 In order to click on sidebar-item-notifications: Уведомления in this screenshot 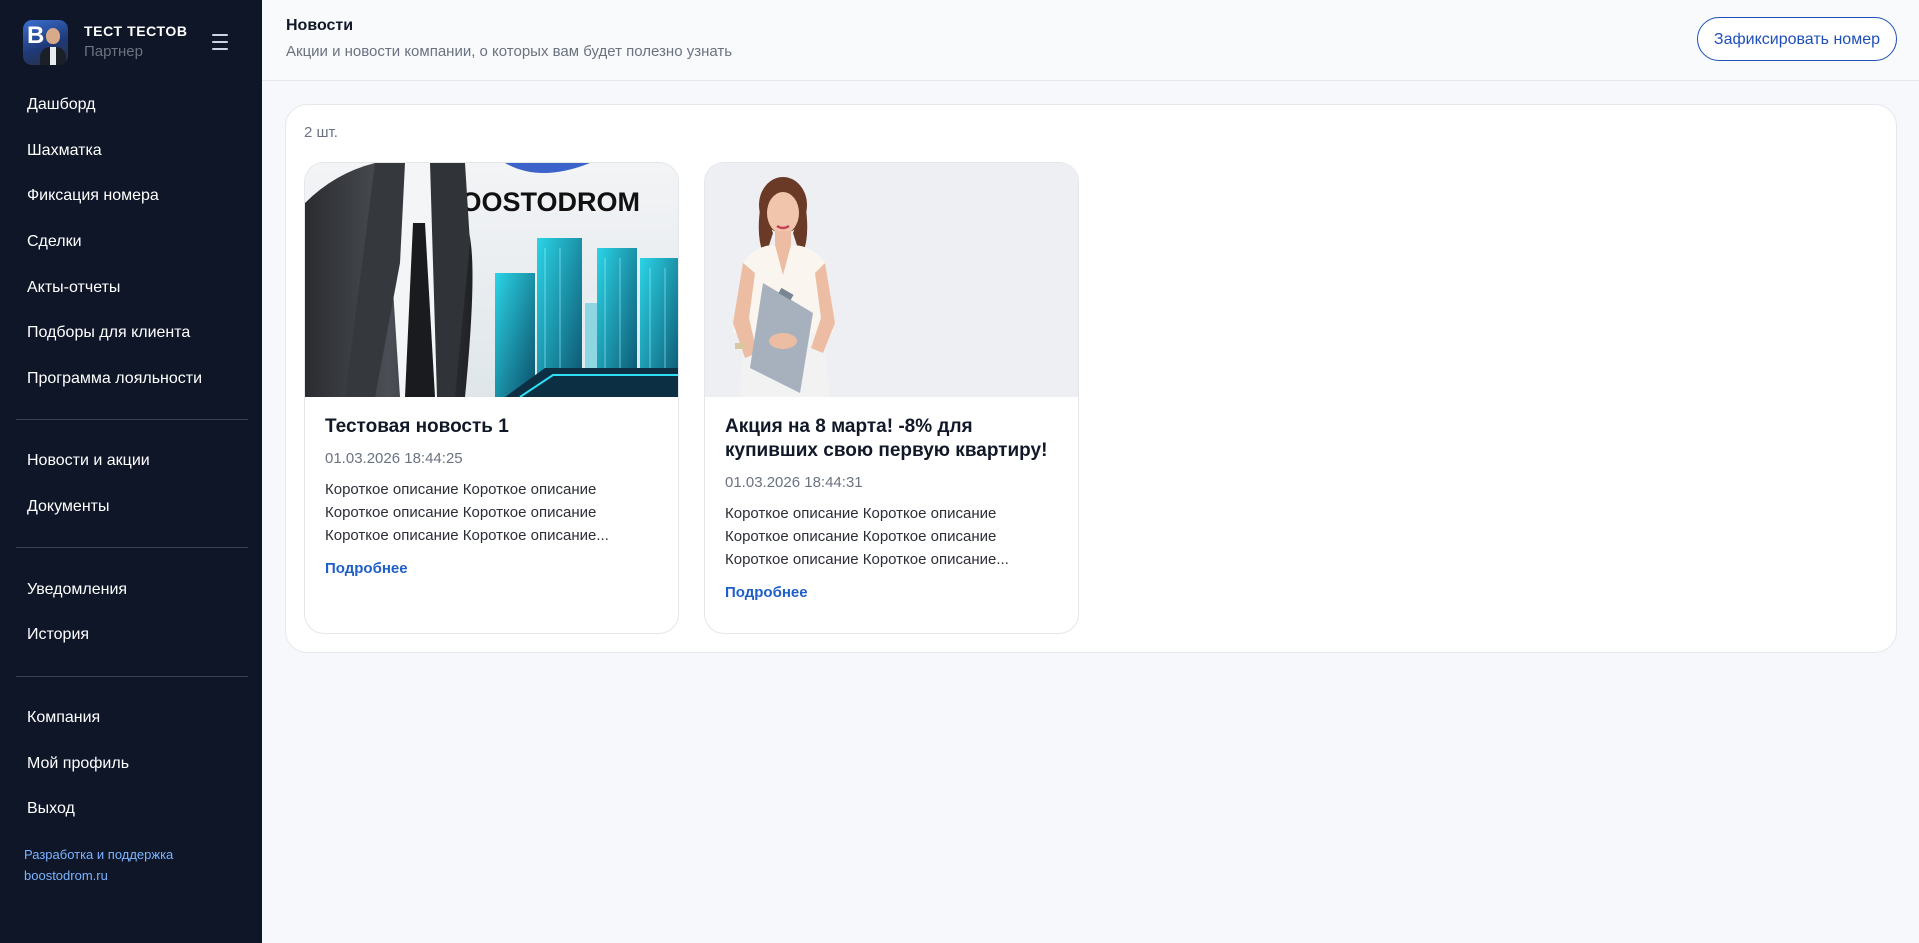, I will do `click(77, 590)`.